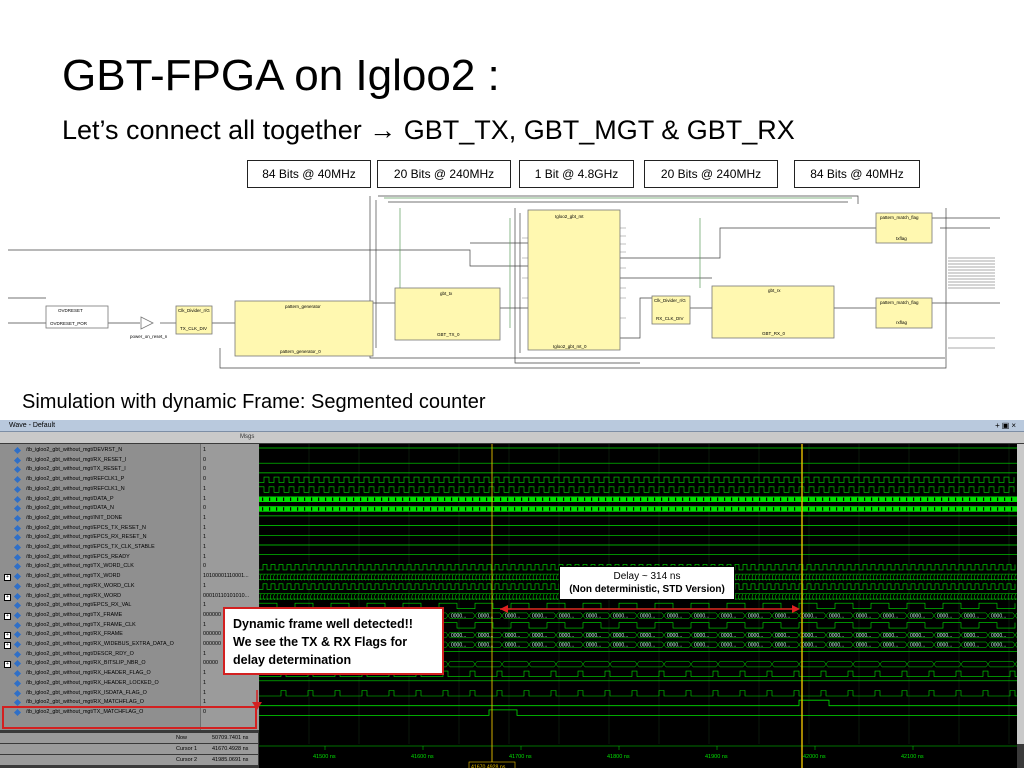 This screenshot has height=768, width=1024. I want to click on signal-row: /tb_igloo2_gbt_without_mgt/DEVRST_N, so click(100, 451).